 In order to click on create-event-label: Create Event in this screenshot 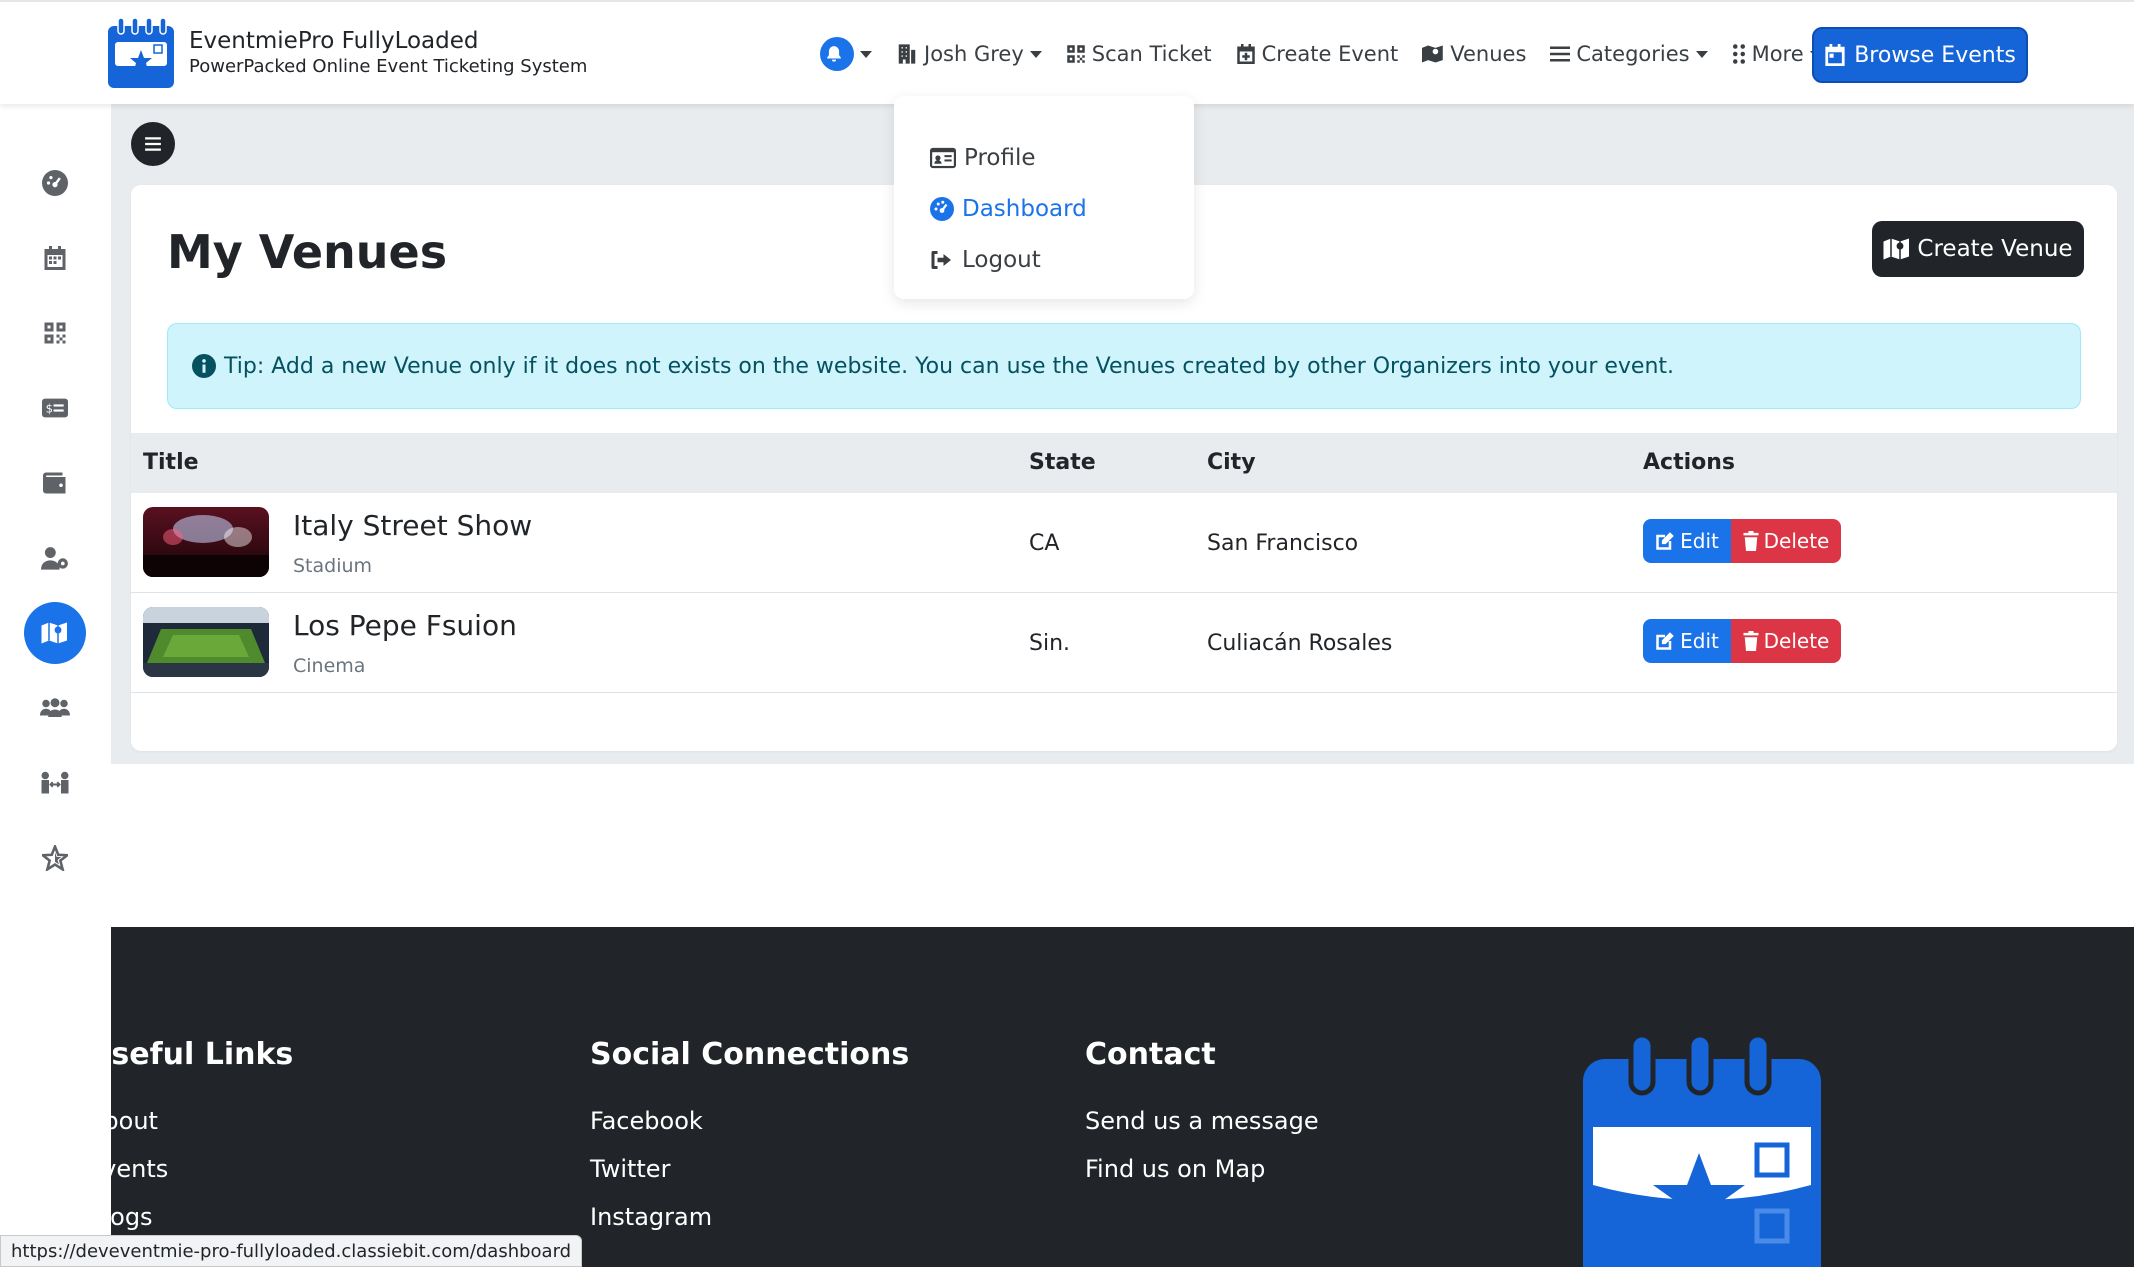, I will do `click(1330, 54)`.